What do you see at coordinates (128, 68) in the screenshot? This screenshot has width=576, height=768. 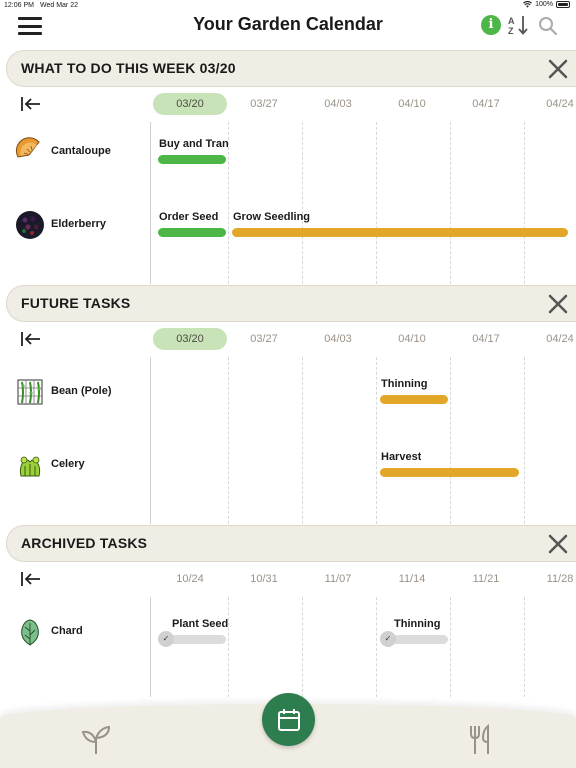 I see `section-title: WHAT TO DO THIS WEEK 03/20` at bounding box center [128, 68].